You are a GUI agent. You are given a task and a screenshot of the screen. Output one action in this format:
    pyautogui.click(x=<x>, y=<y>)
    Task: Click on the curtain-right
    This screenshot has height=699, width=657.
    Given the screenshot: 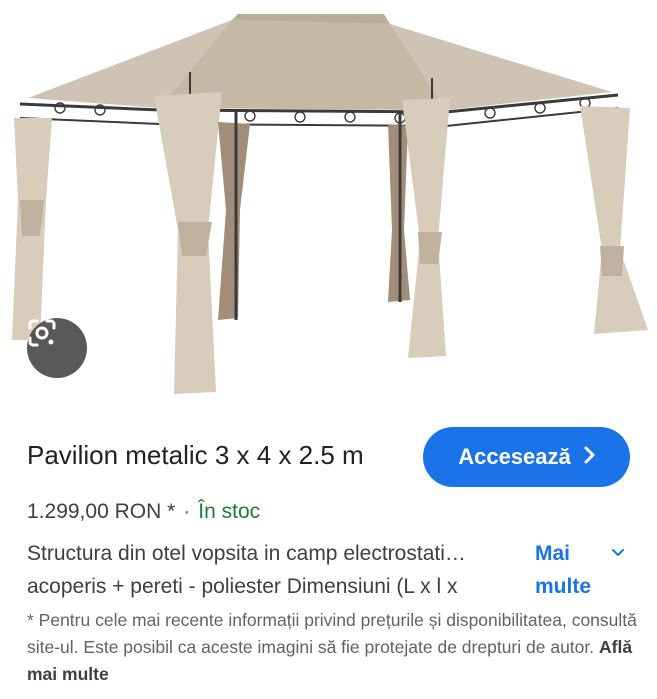 What is the action you would take?
    pyautogui.click(x=614, y=220)
    